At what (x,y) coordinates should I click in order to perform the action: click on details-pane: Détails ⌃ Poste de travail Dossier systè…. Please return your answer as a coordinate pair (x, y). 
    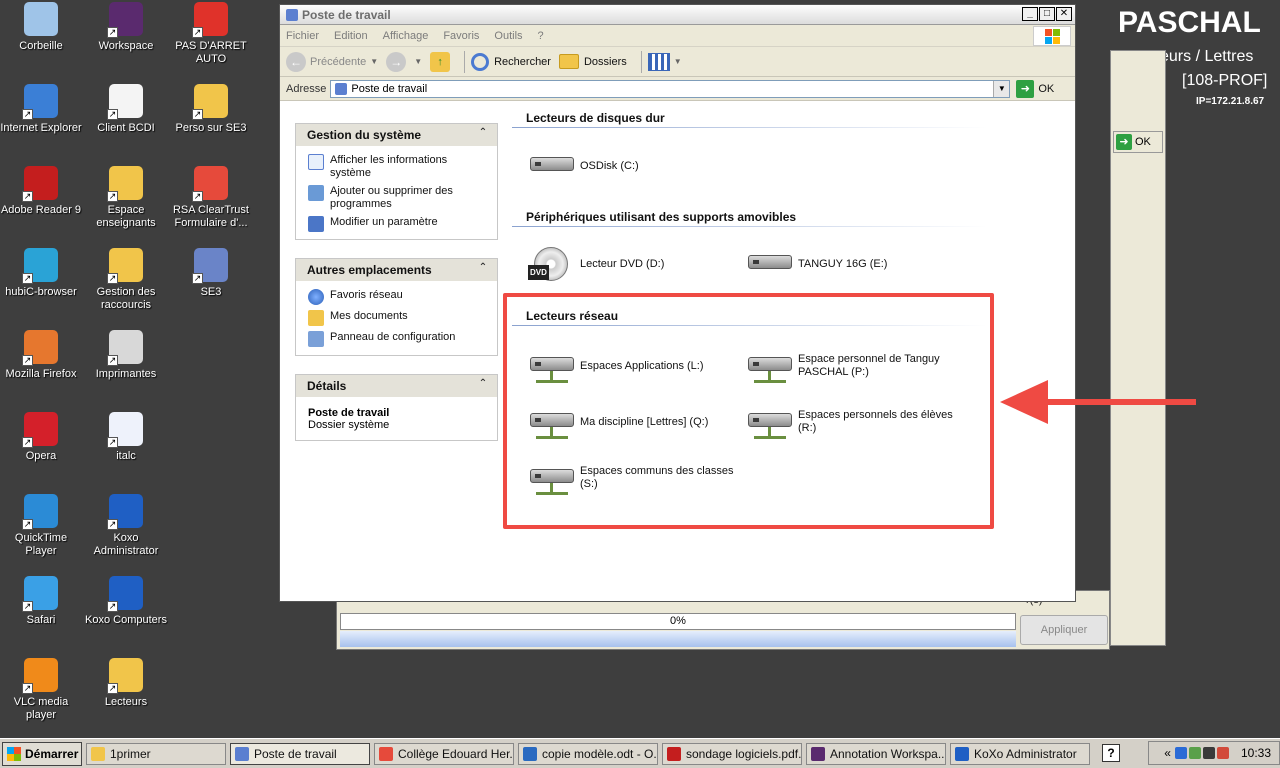
    Looking at the image, I should click on (396, 407).